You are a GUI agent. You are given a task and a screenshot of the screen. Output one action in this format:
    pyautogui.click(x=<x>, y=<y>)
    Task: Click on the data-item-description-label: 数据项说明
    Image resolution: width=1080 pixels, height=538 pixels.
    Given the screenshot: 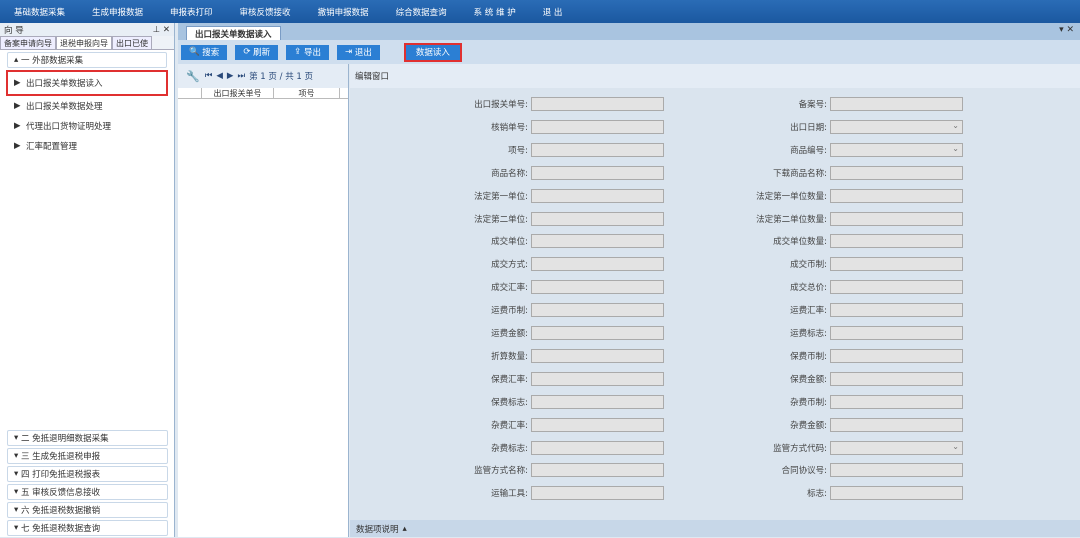 What is the action you would take?
    pyautogui.click(x=377, y=529)
    